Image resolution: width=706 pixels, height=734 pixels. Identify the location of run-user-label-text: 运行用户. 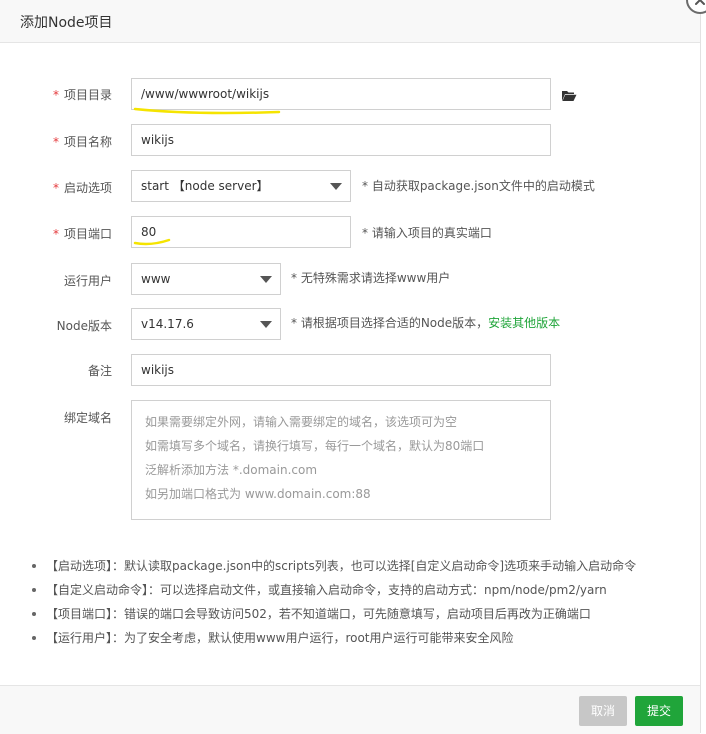
(87, 281).